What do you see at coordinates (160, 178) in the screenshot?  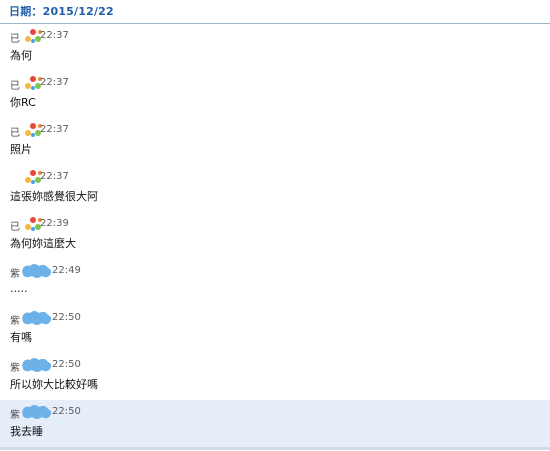 I see `message-meta: 22:37` at bounding box center [160, 178].